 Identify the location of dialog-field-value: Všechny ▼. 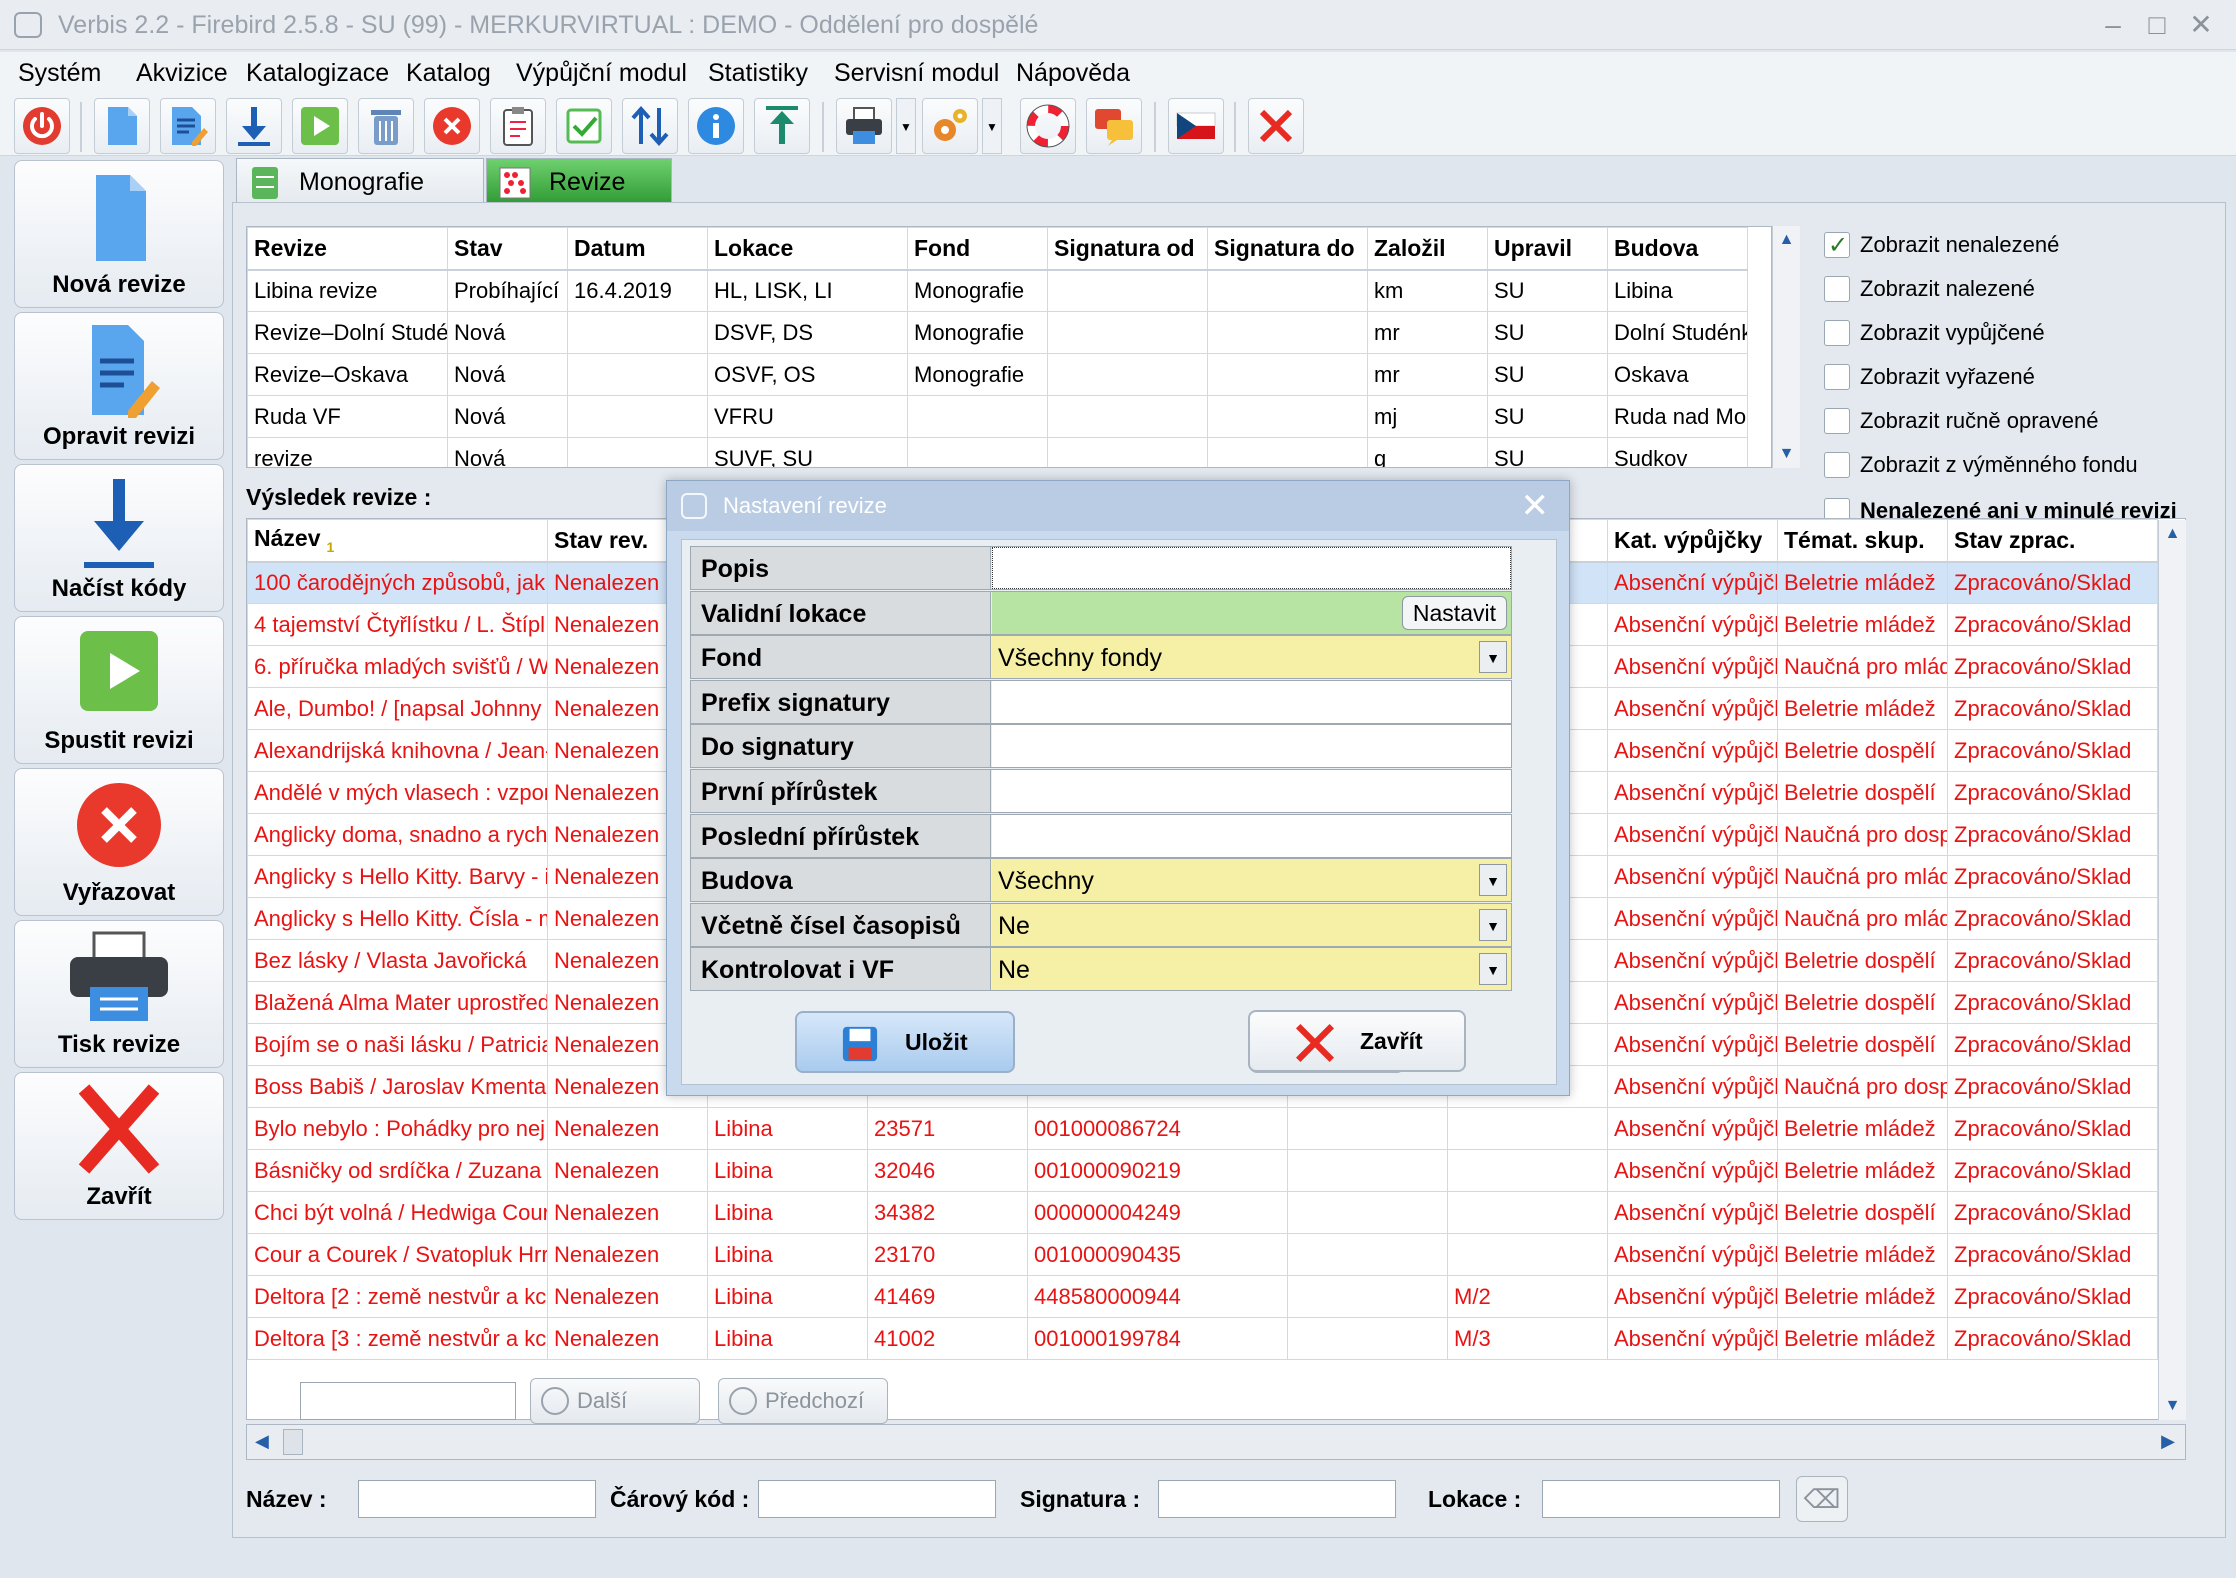
(1251, 880).